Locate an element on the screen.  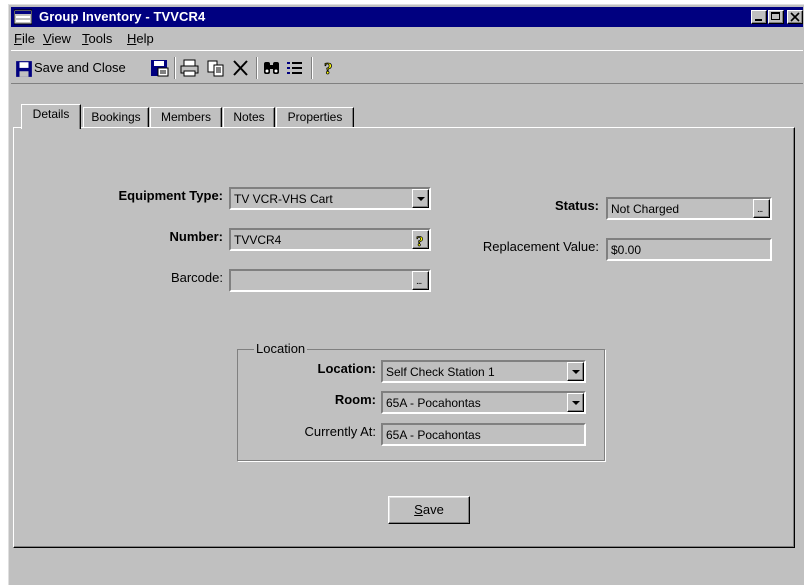
list-icon is located at coordinates (295, 68).